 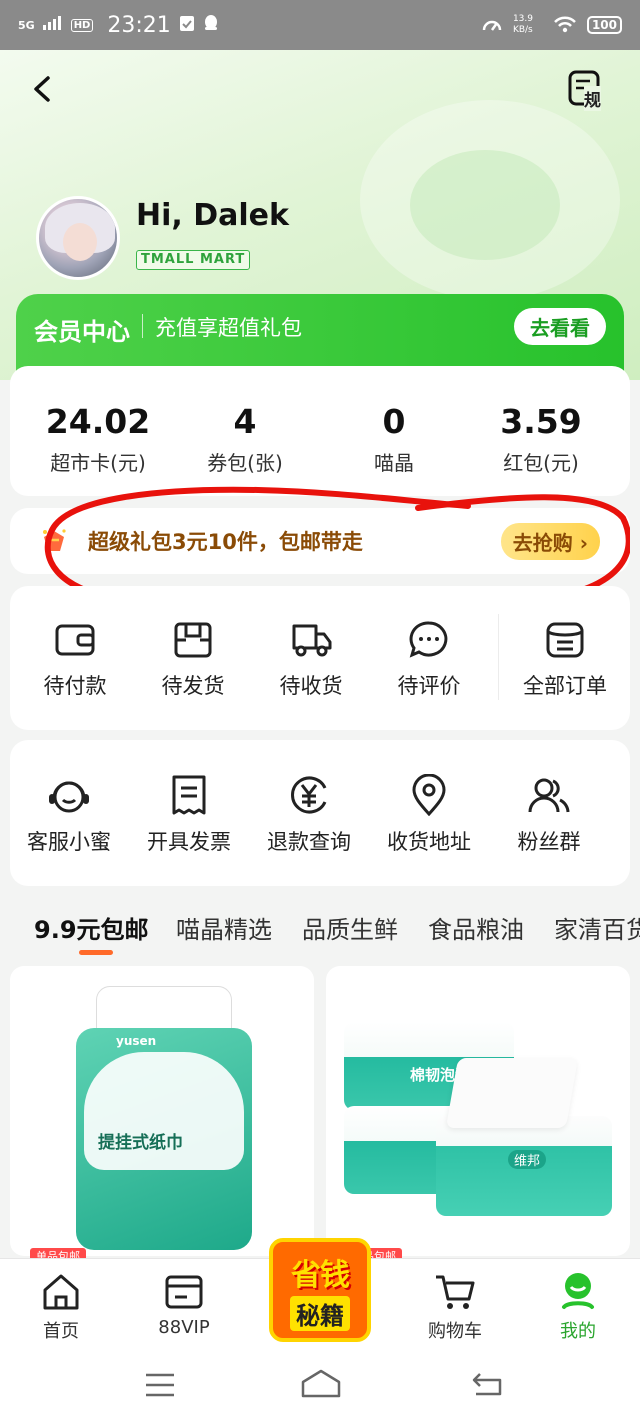 What do you see at coordinates (311, 660) in the screenshot?
I see `order-pending-receipt: 待收货` at bounding box center [311, 660].